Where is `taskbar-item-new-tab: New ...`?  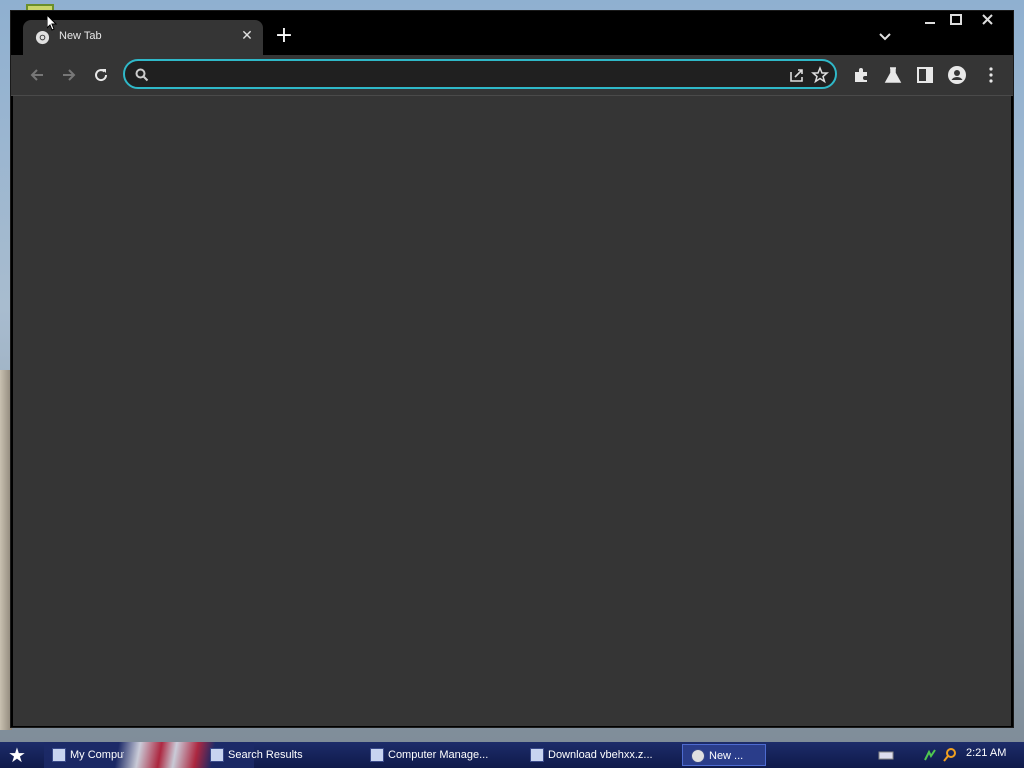
taskbar-item-new-tab: New ... is located at coordinates (724, 755).